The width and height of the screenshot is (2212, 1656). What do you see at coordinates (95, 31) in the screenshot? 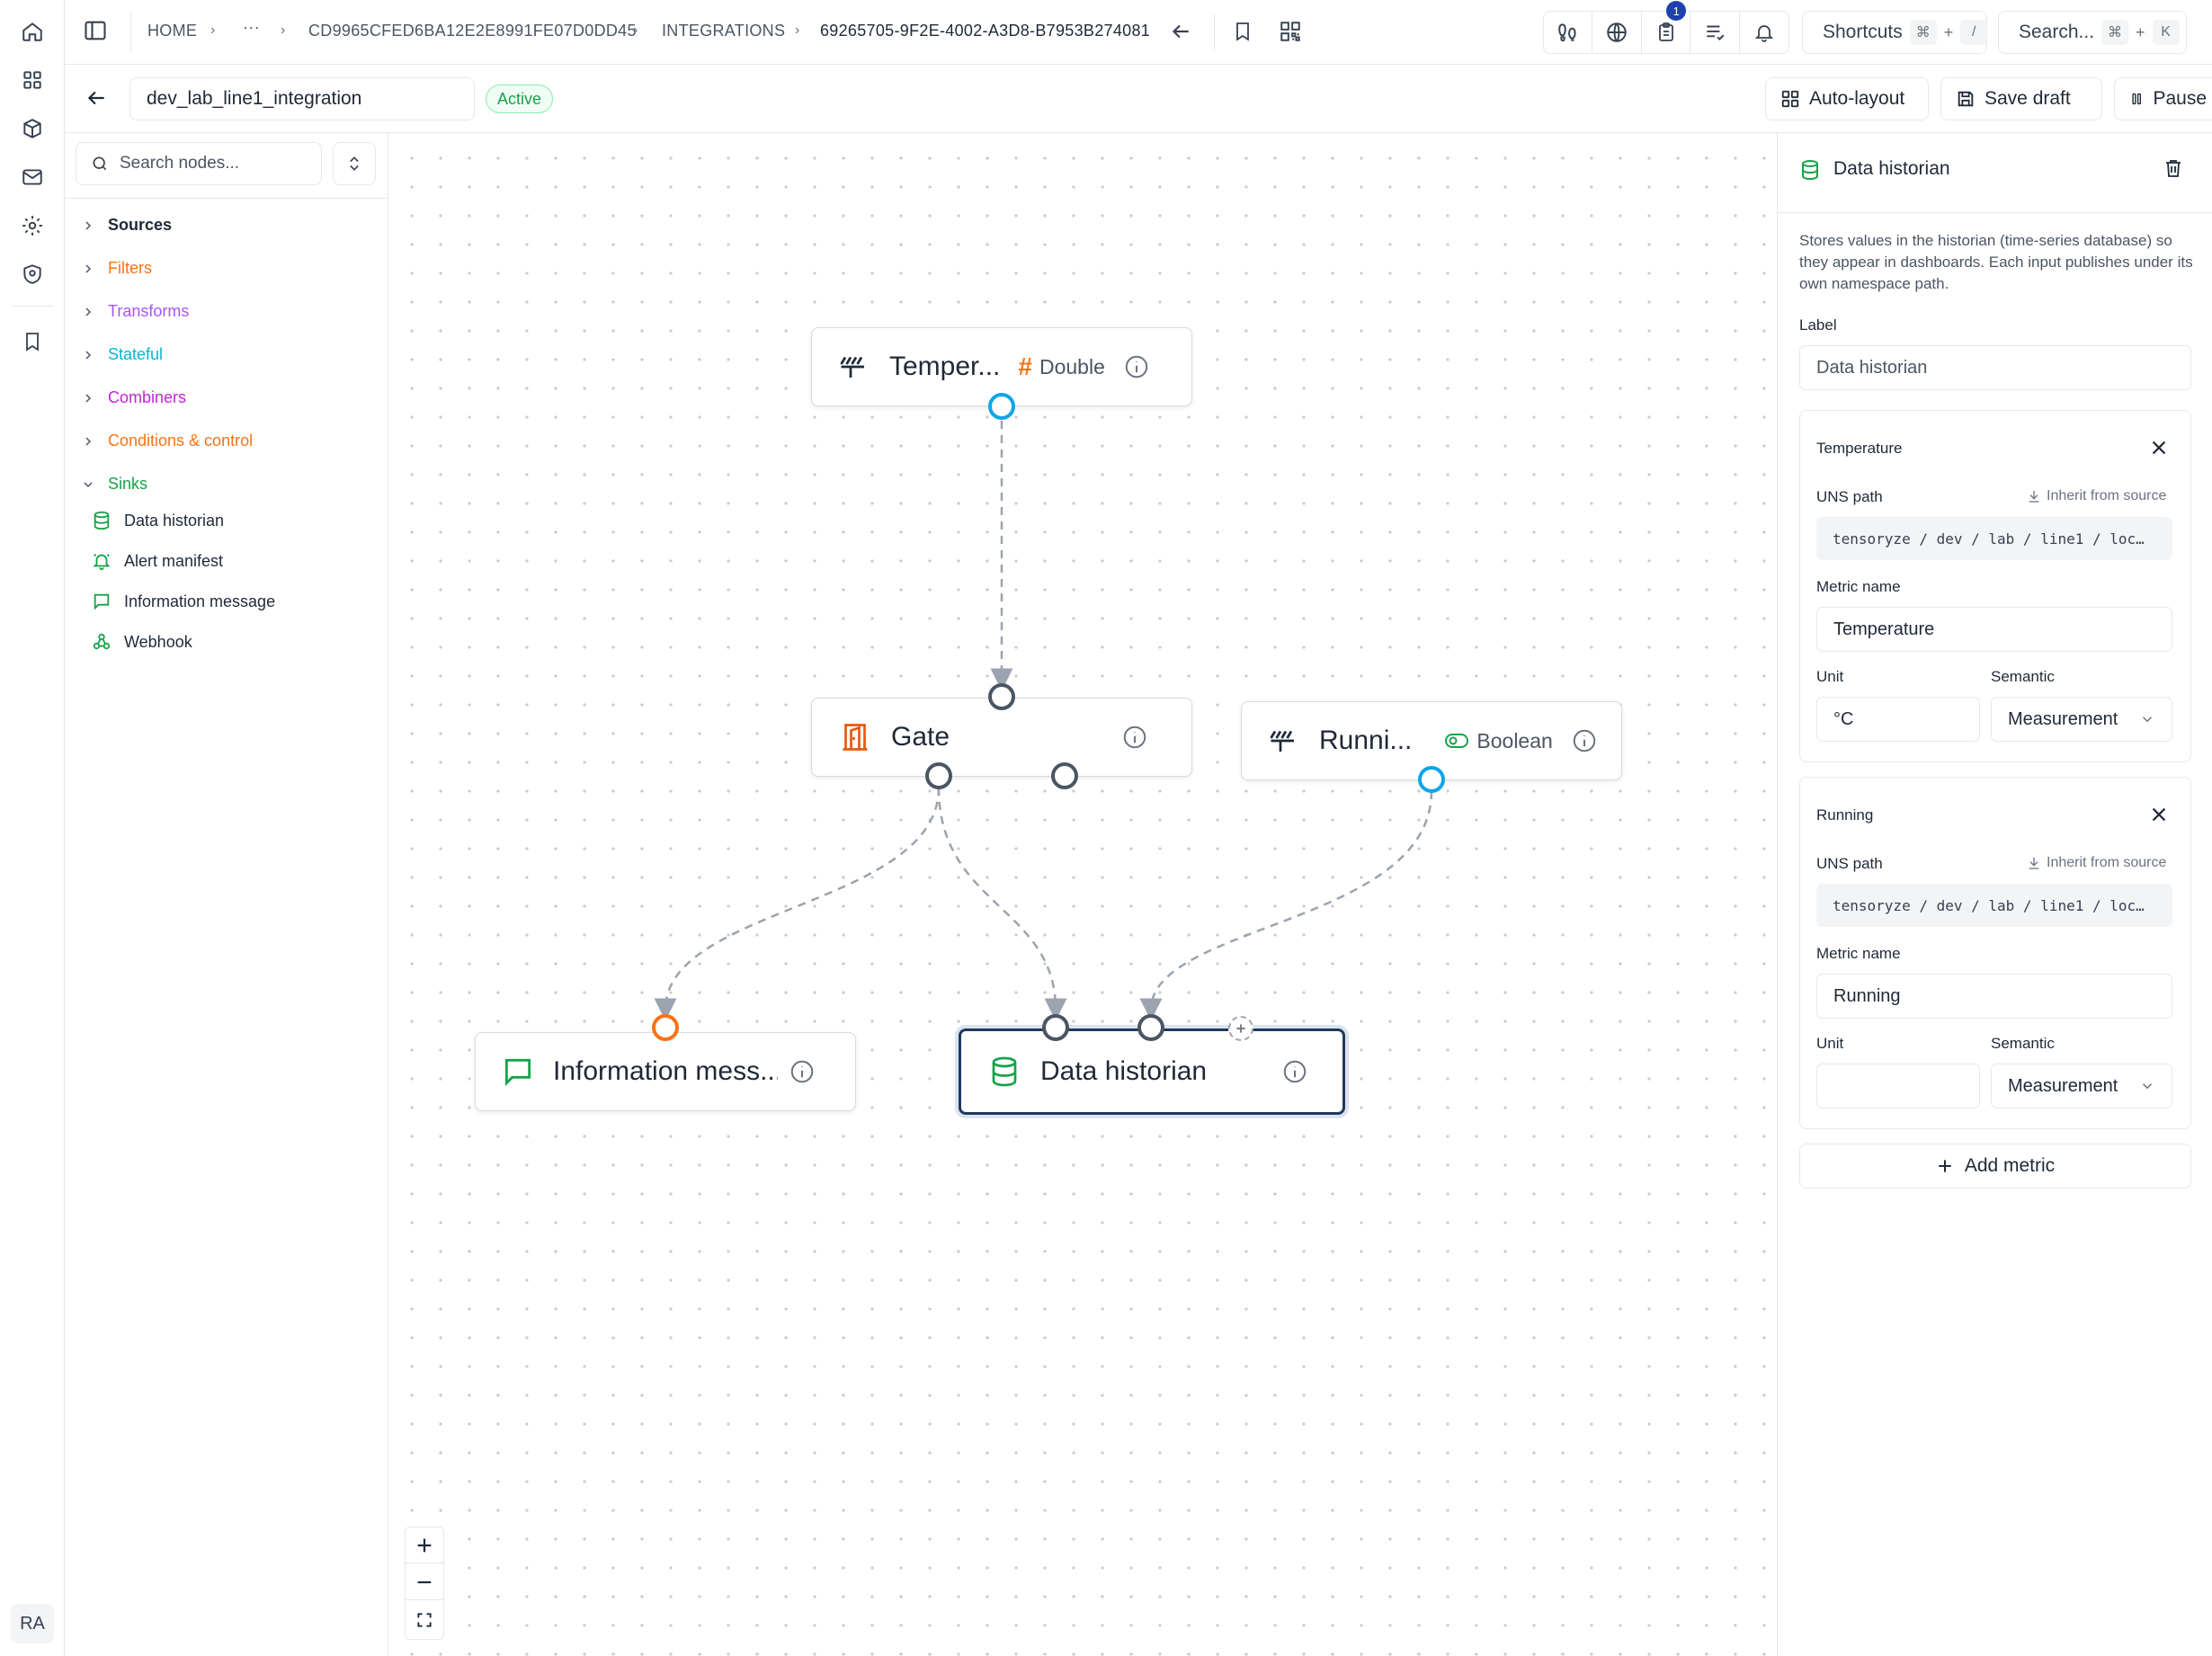
I see `sidebar-toggle-icon` at bounding box center [95, 31].